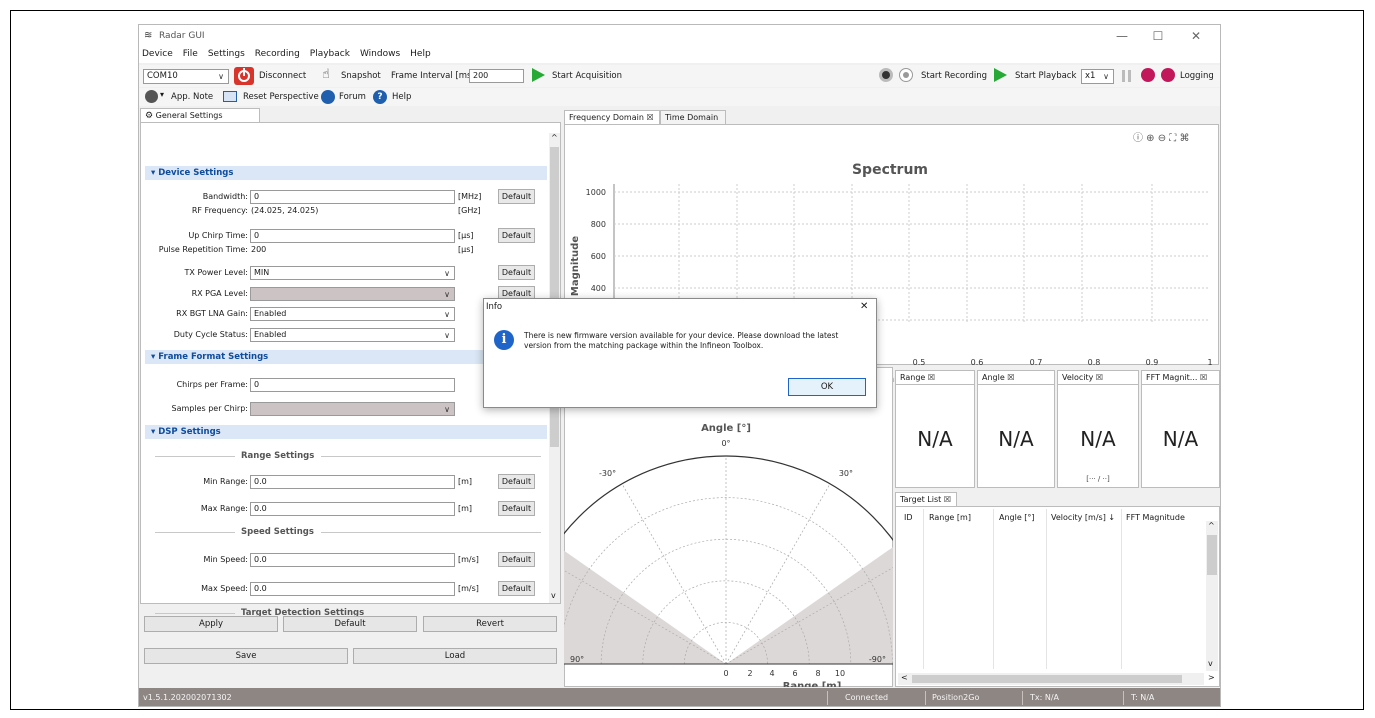 The image size is (1375, 718). I want to click on target-list-vscroll, so click(1212, 596).